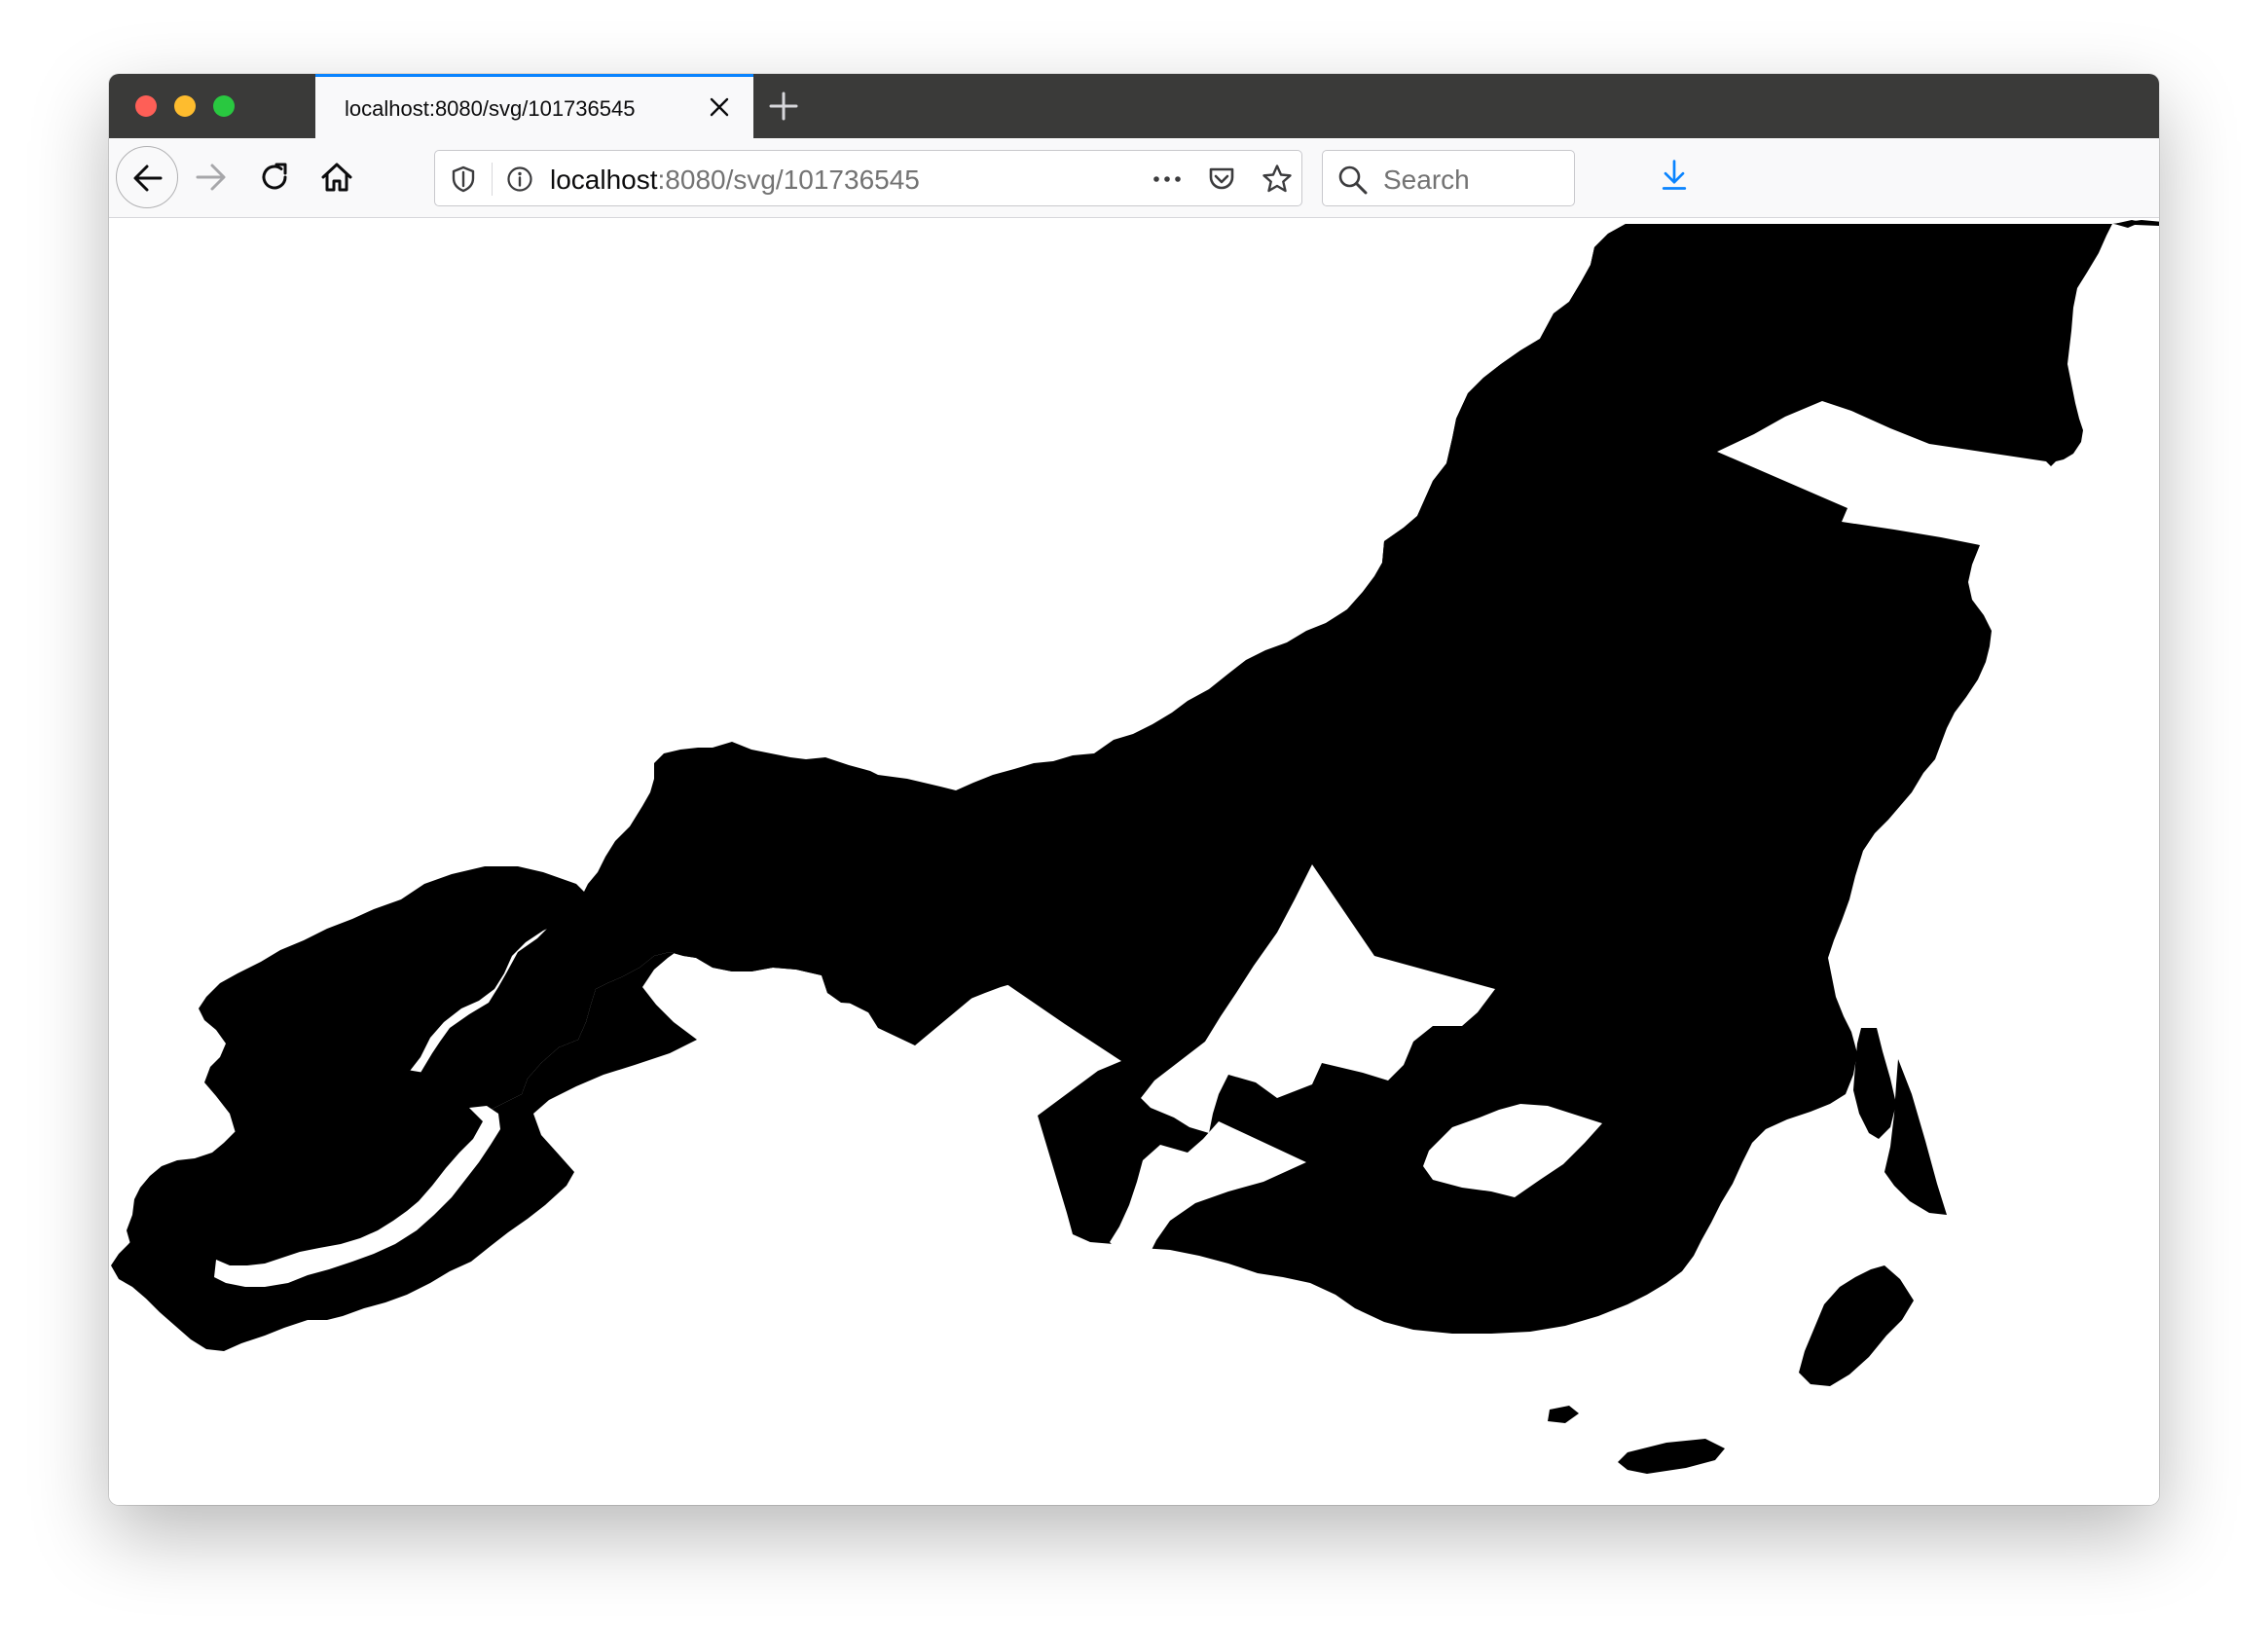 The image size is (2268, 1649). What do you see at coordinates (719, 107) in the screenshot?
I see `close-icon` at bounding box center [719, 107].